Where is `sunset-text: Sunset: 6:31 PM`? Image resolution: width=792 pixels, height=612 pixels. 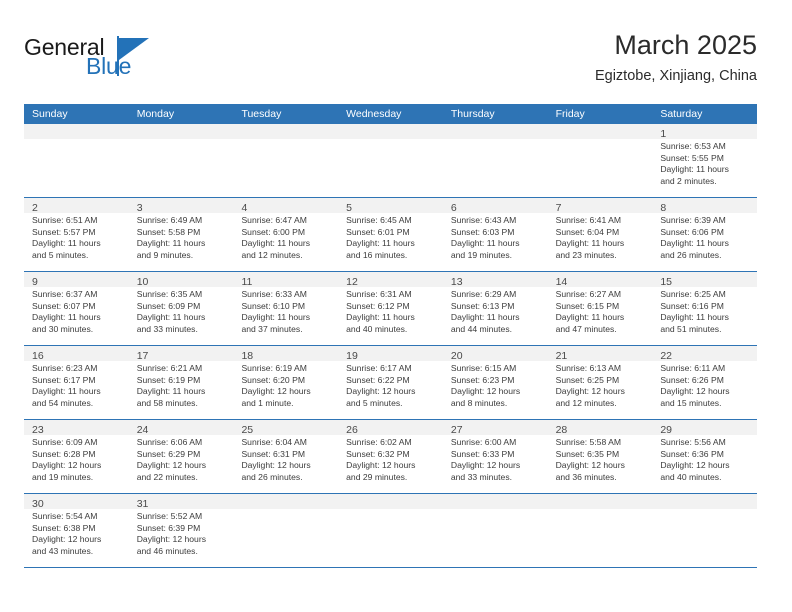
sunset-text: Sunset: 6:31 PM is located at coordinates (273, 453).